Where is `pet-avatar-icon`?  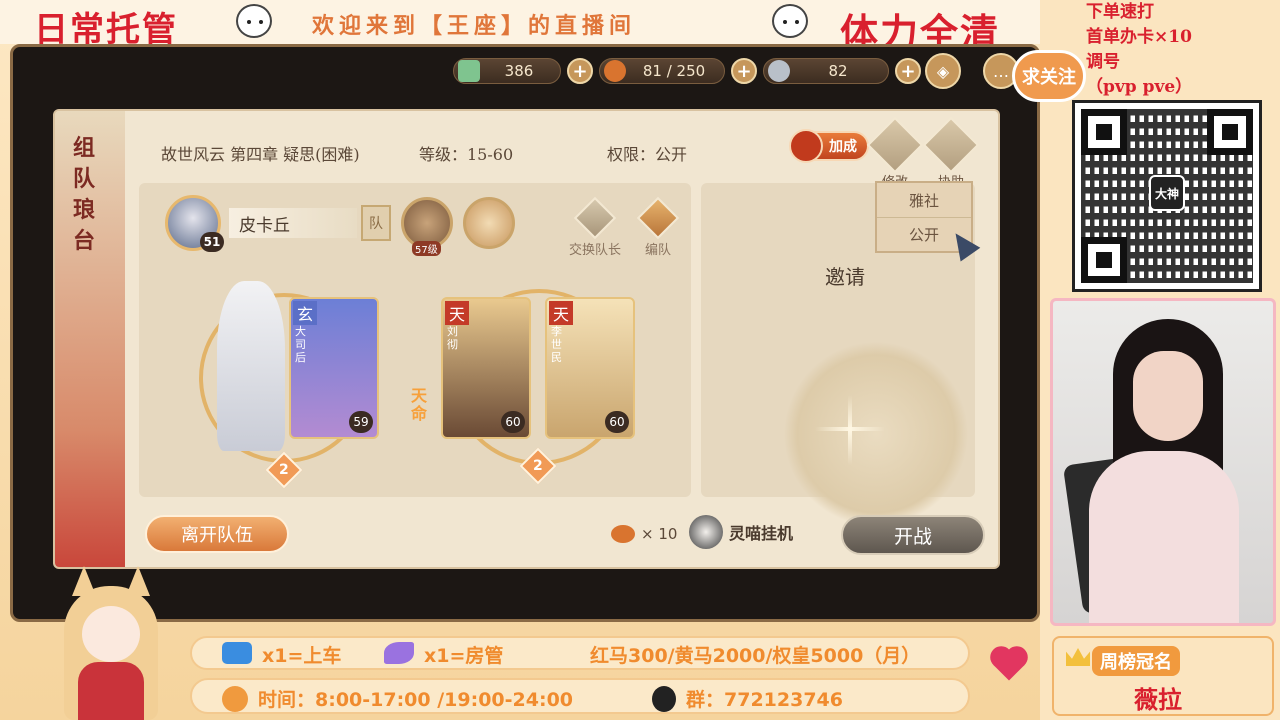
pet-avatar-icon is located at coordinates (489, 223).